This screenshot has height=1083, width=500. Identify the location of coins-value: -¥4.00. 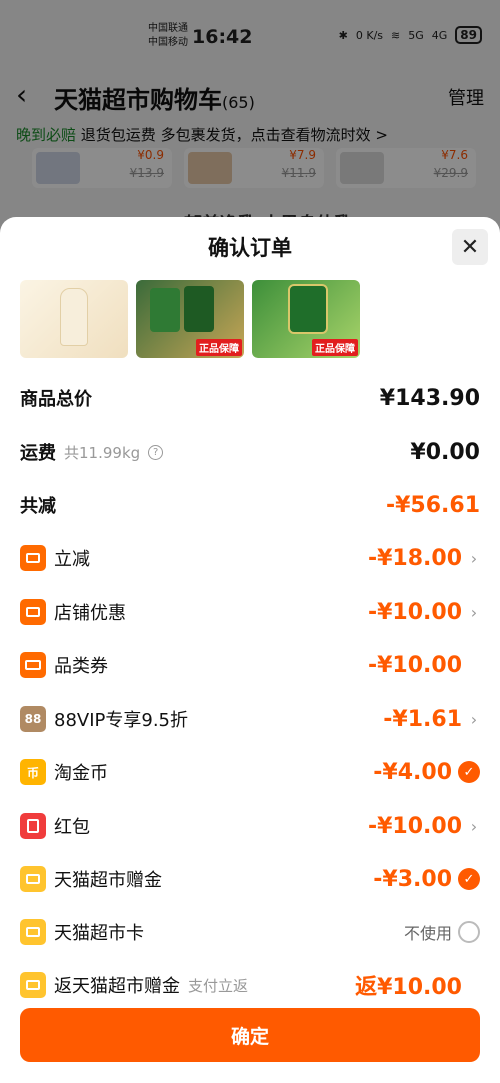
(412, 772).